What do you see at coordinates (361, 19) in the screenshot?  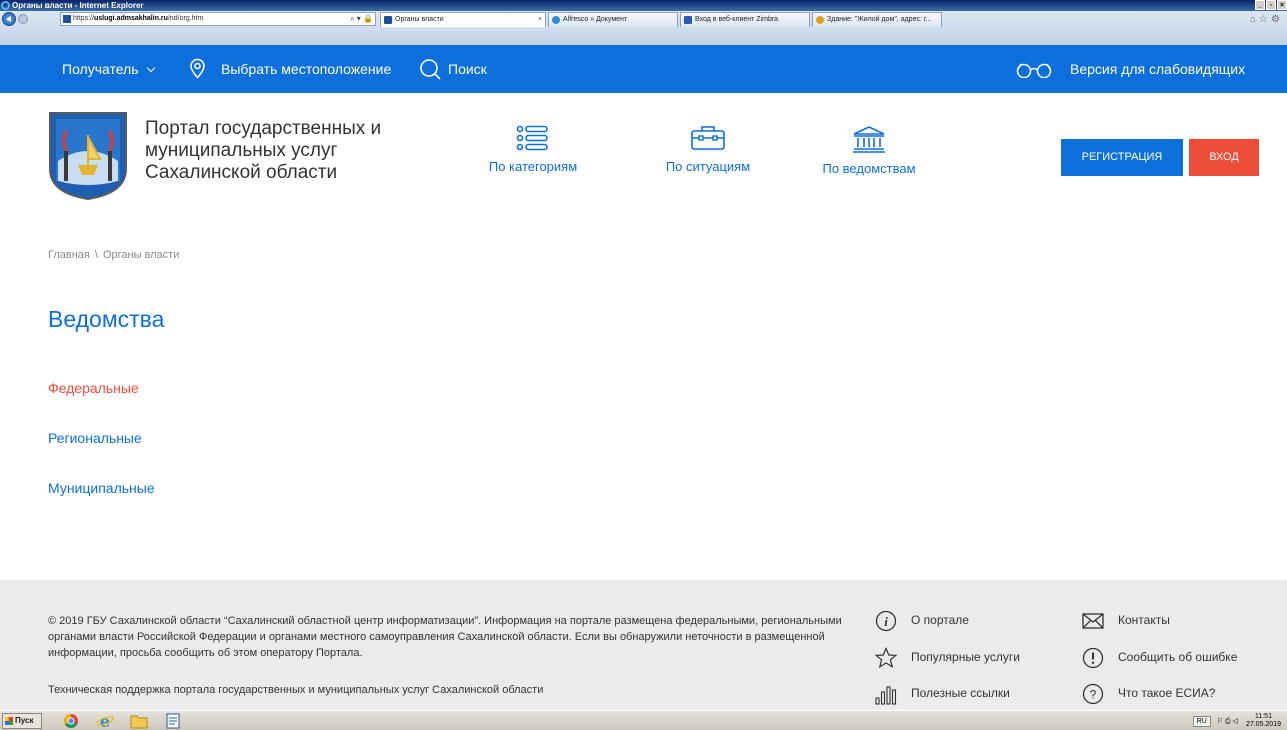 I see `address-tools-icon: ⌕ ▾ 🔒` at bounding box center [361, 19].